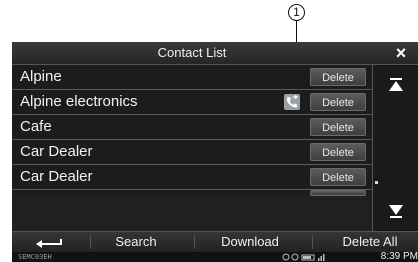 The height and width of the screenshot is (262, 418). What do you see at coordinates (136, 242) in the screenshot?
I see `search-button: Search` at bounding box center [136, 242].